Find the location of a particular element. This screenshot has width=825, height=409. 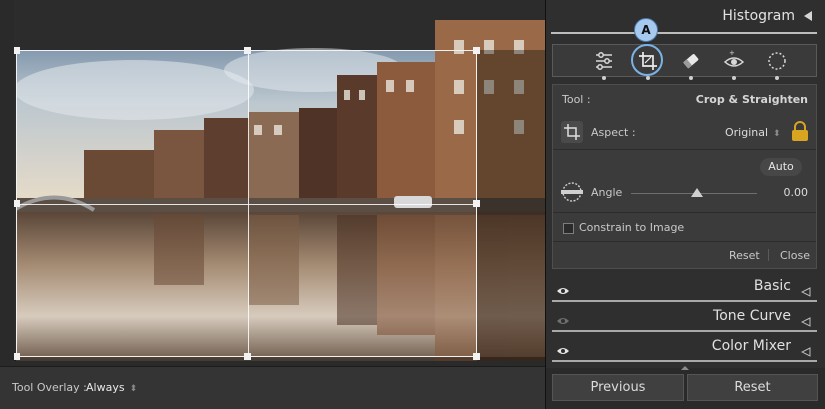

tool-healing is located at coordinates (691, 64).